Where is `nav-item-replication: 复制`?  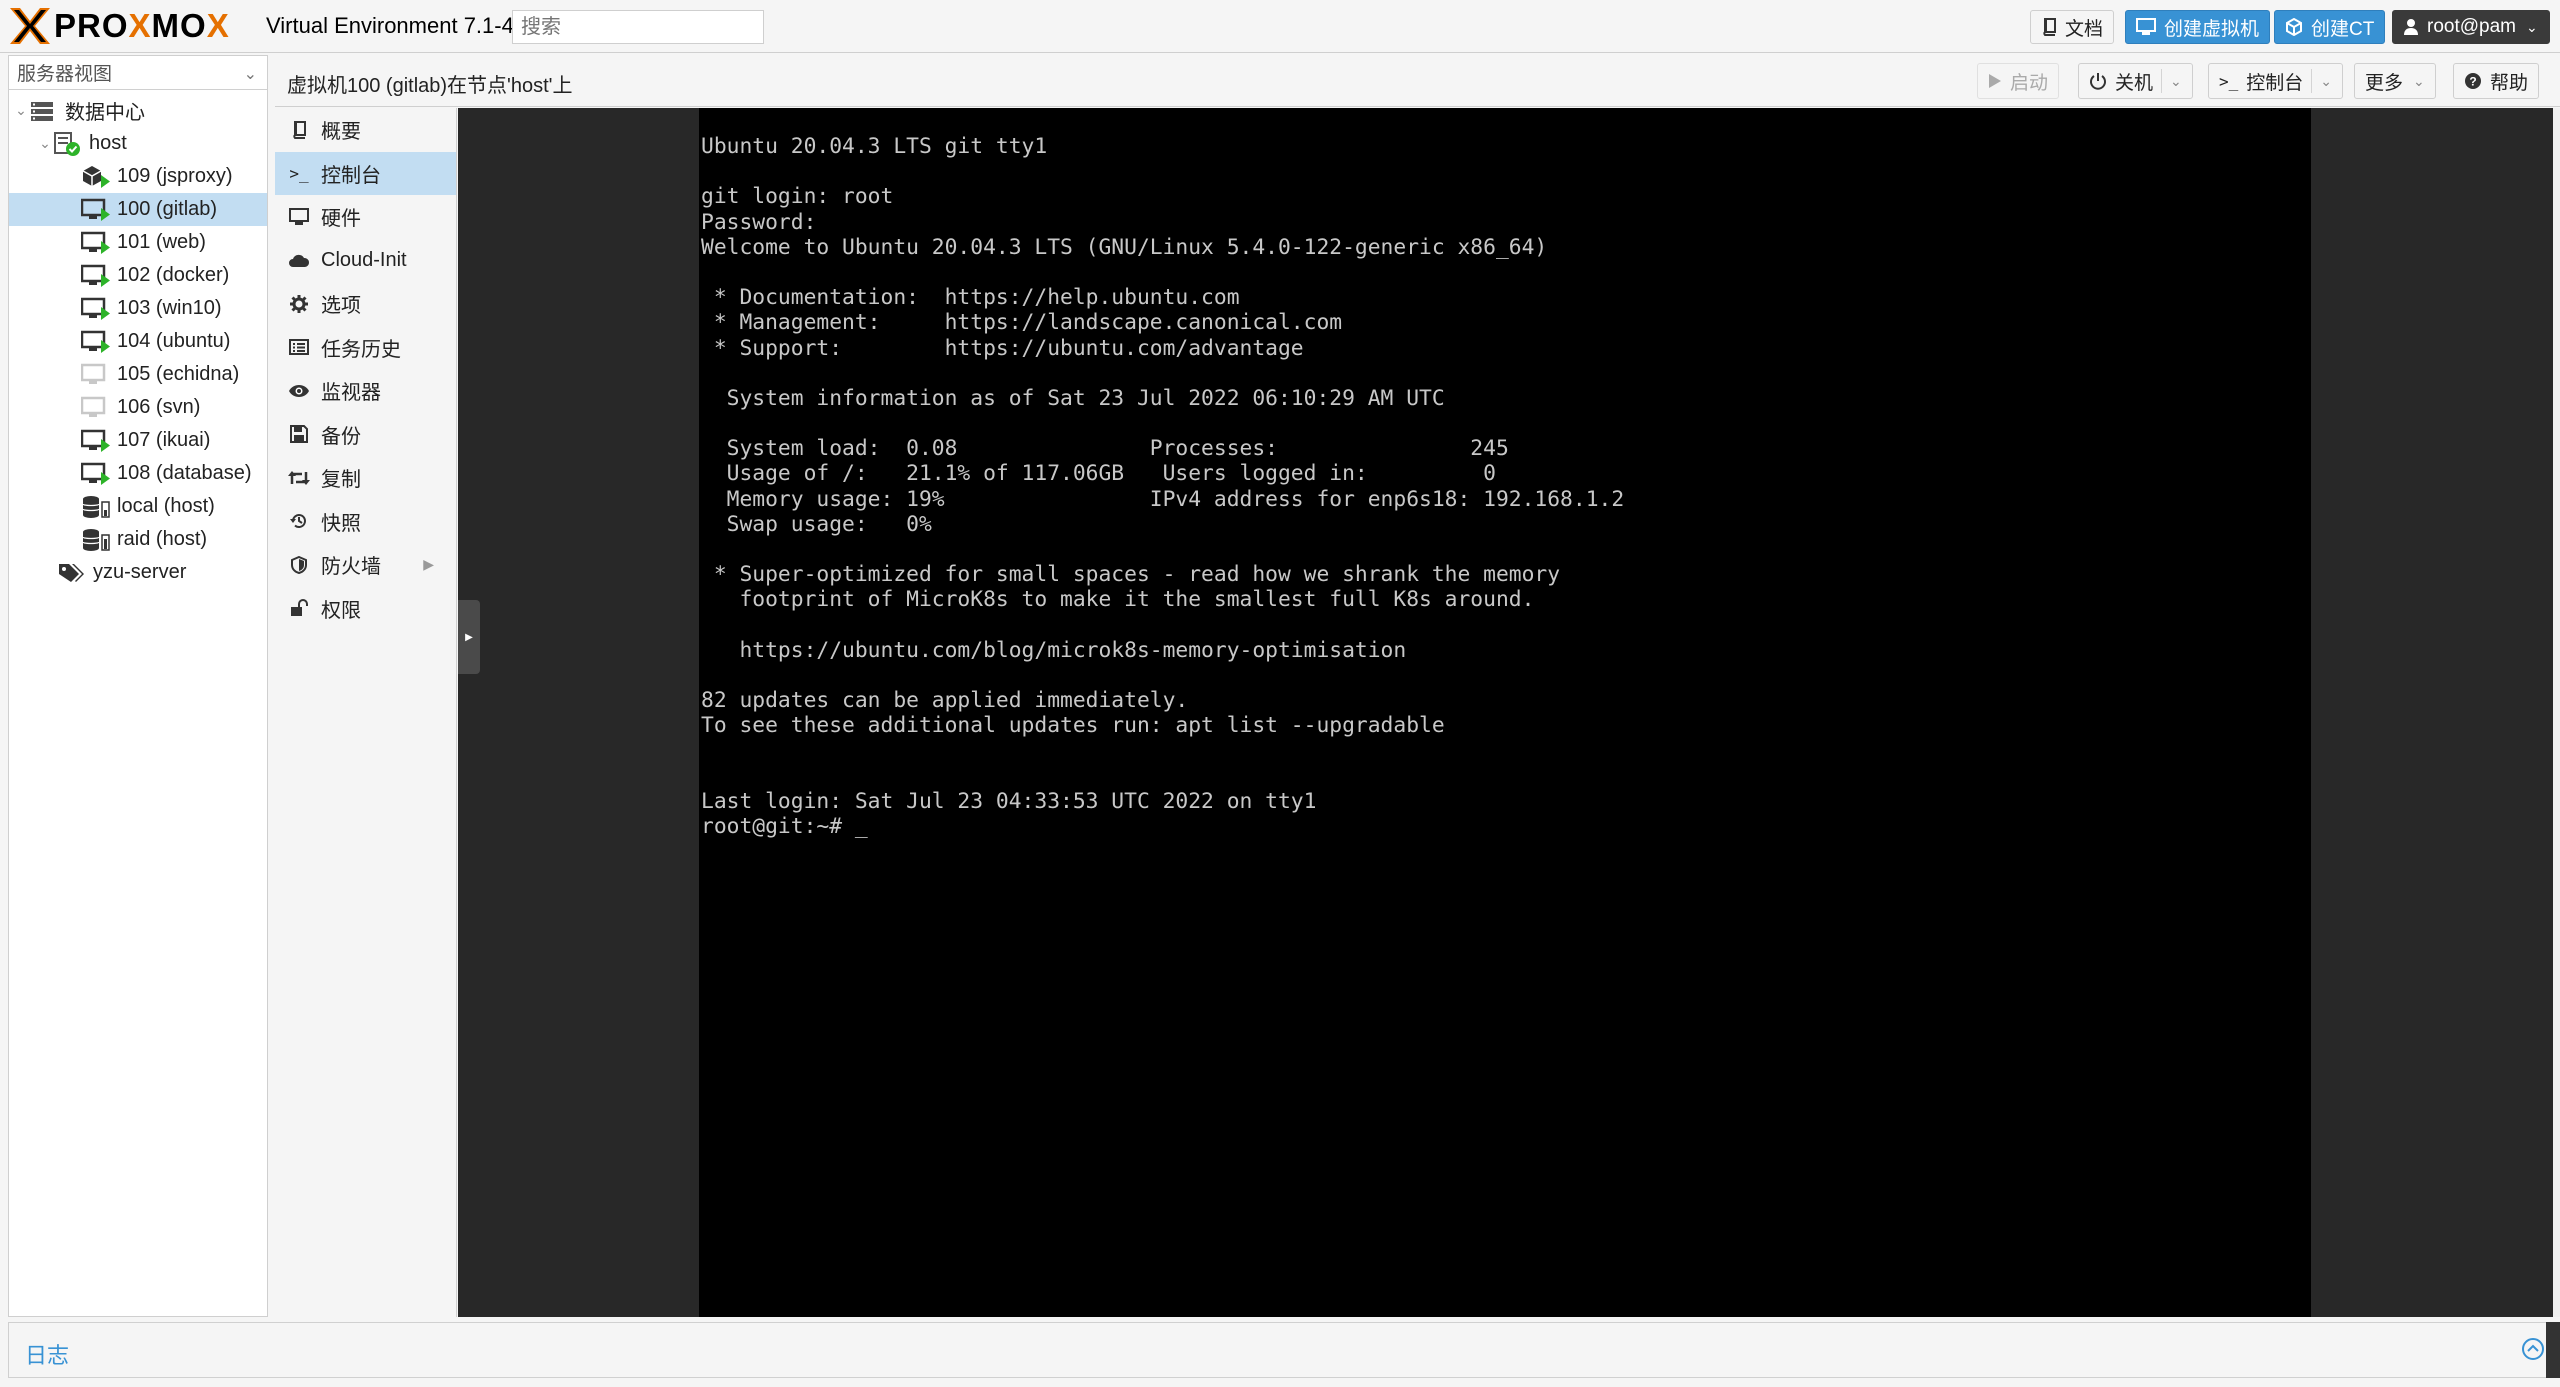
nav-item-replication: 复制 is located at coordinates (365, 478).